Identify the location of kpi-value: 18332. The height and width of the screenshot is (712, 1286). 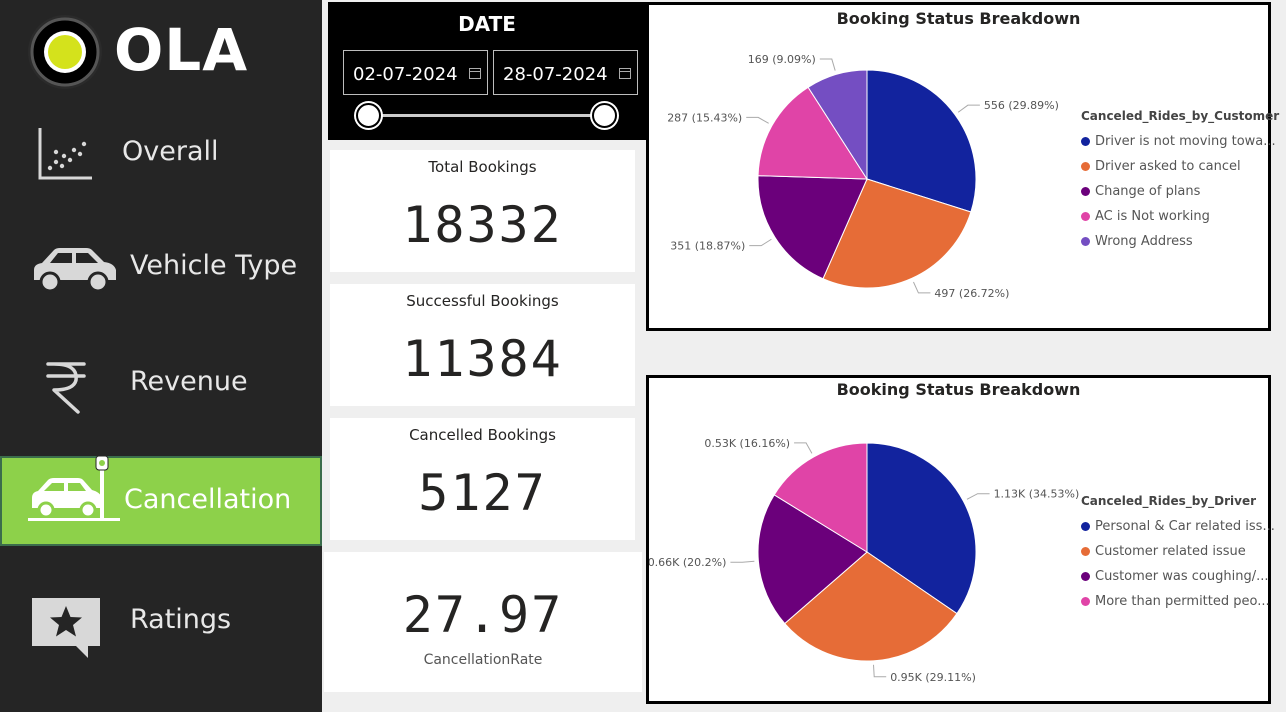
(482, 225).